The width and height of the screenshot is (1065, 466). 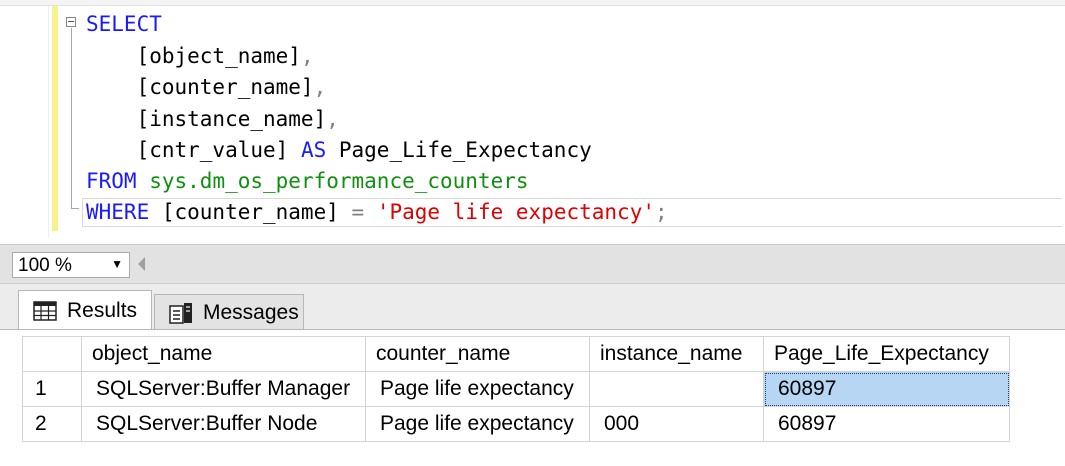 I want to click on code-line: [cntr_value] AS Page_Life_Expectancy, so click(x=339, y=150).